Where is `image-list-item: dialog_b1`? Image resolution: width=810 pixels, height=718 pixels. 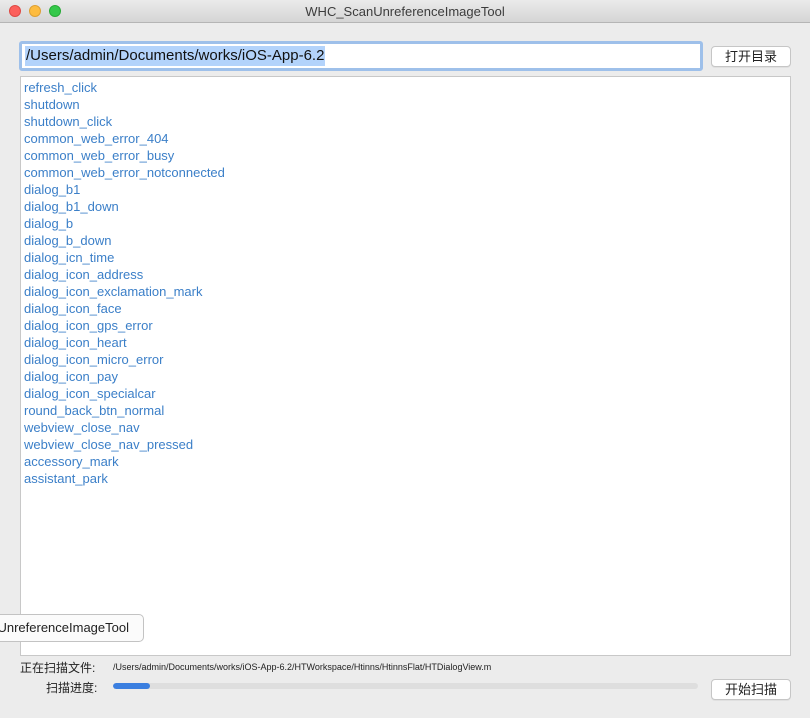 image-list-item: dialog_b1 is located at coordinates (407, 189).